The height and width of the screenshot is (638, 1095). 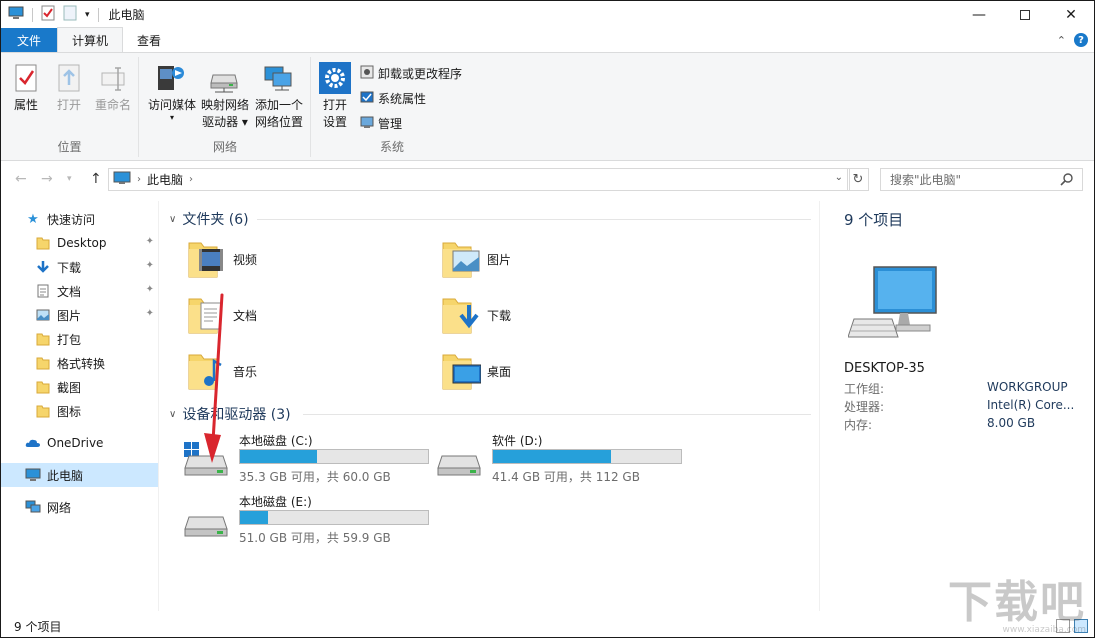 I want to click on network-icon, so click(x=33, y=507).